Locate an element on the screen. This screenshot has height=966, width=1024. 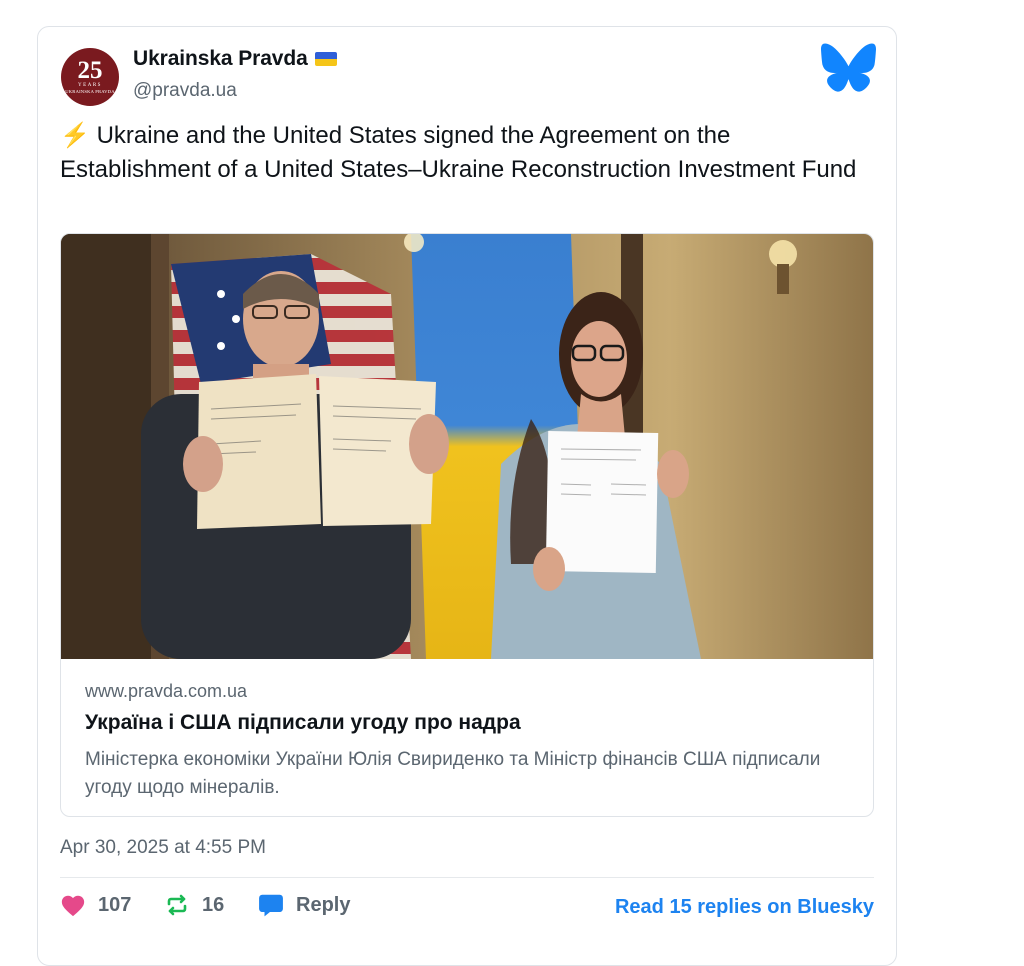
author-name-row: Ukrainska Pravda is located at coordinates (235, 59).